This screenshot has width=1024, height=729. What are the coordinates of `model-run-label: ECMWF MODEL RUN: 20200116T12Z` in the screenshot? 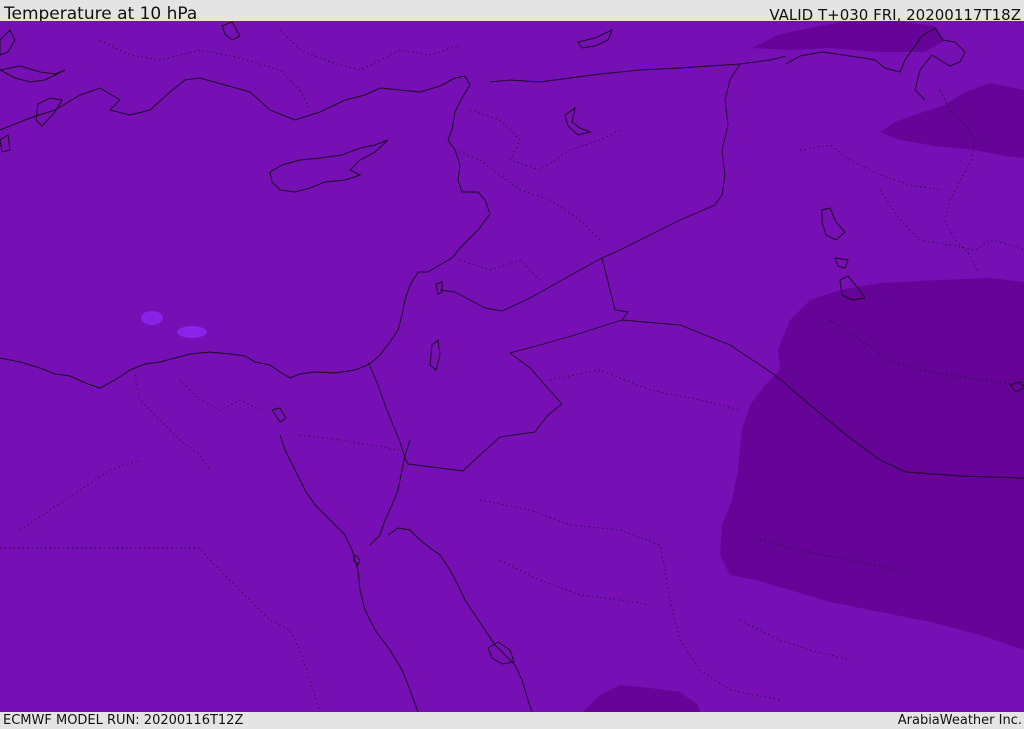 It's located at (123, 720).